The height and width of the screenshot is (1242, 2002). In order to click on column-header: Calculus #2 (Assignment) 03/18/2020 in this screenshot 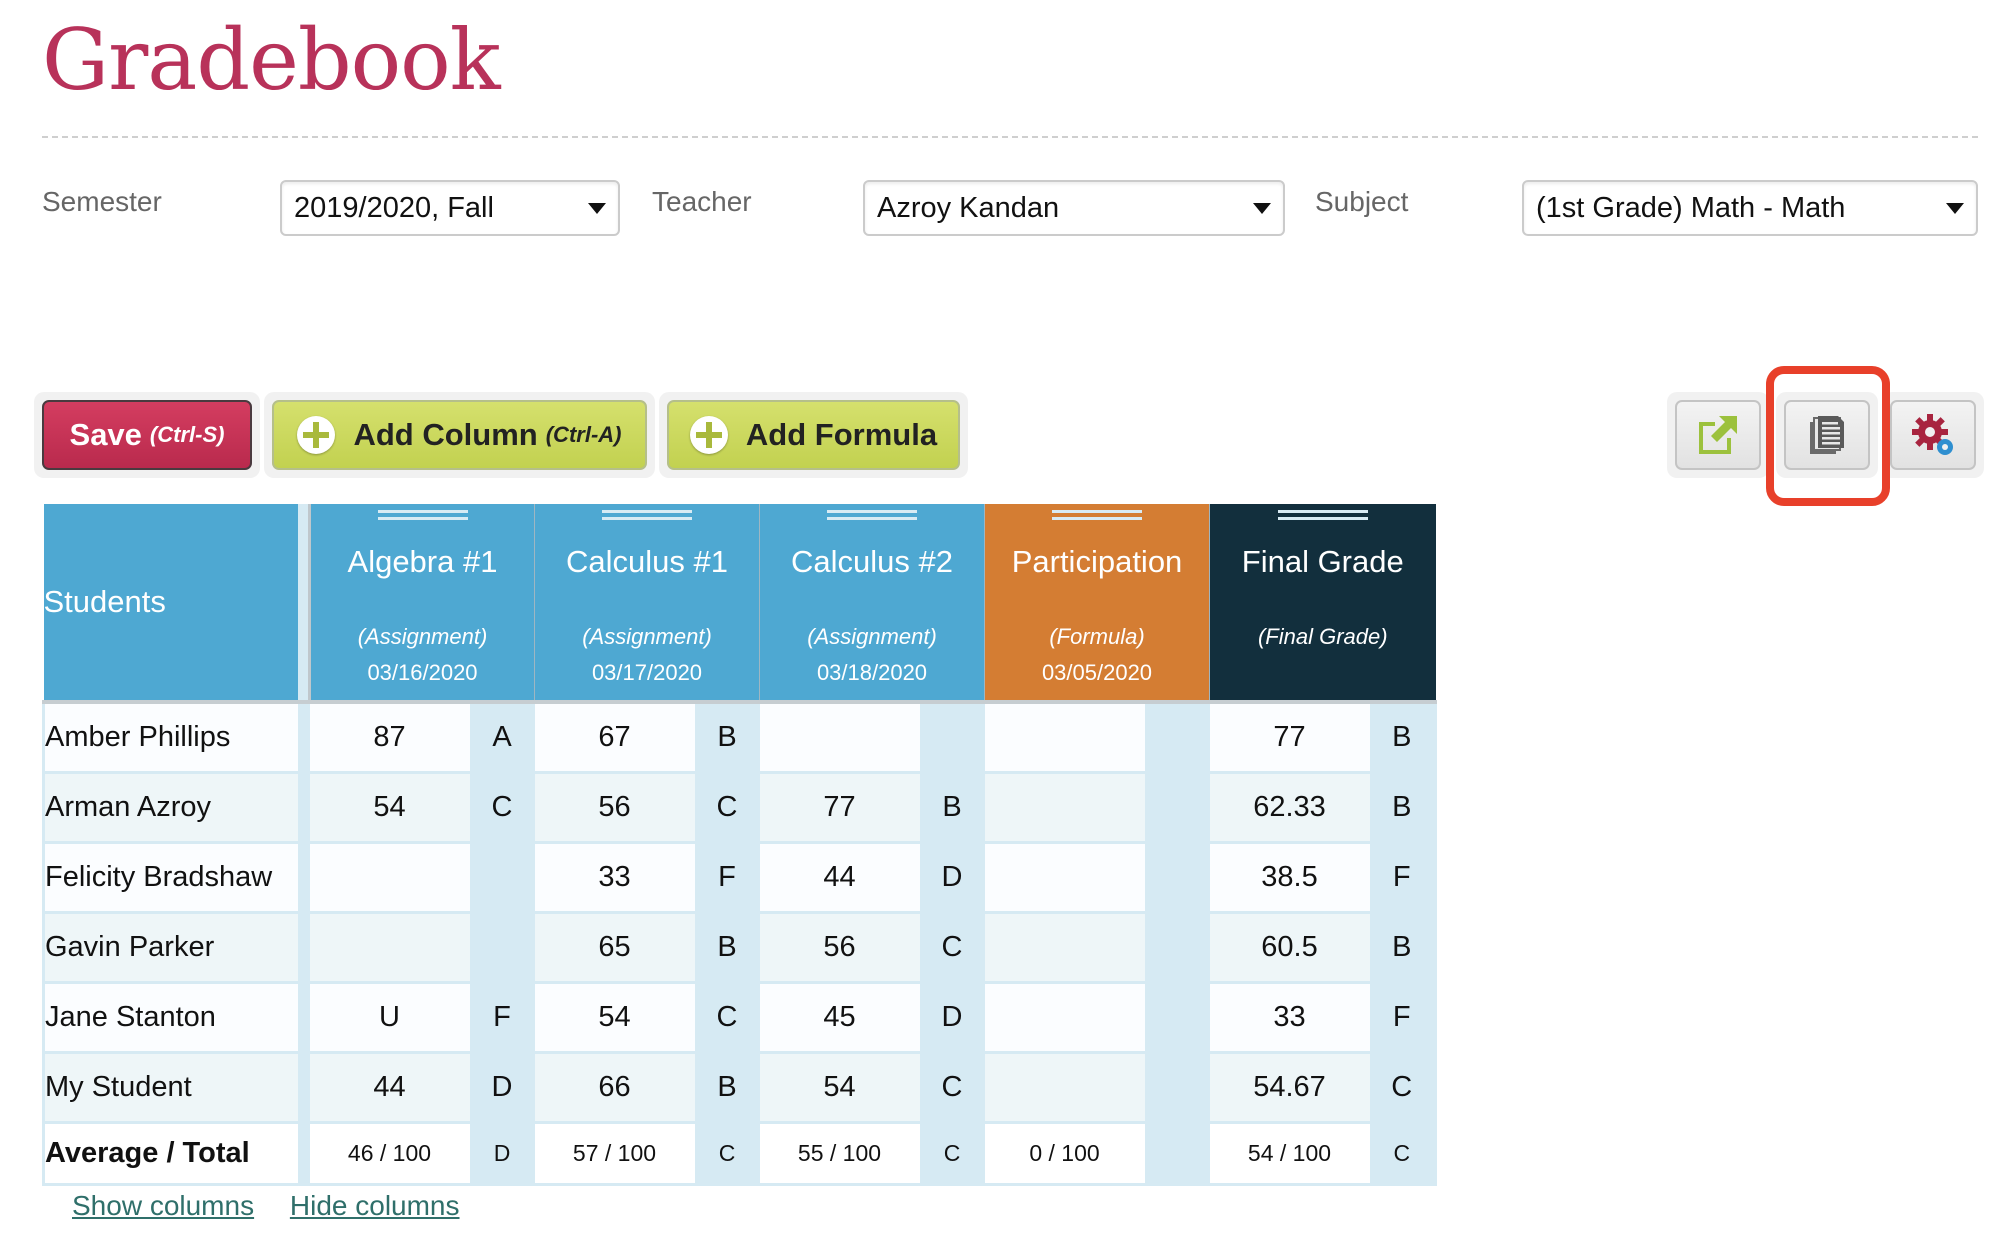, I will do `click(872, 603)`.